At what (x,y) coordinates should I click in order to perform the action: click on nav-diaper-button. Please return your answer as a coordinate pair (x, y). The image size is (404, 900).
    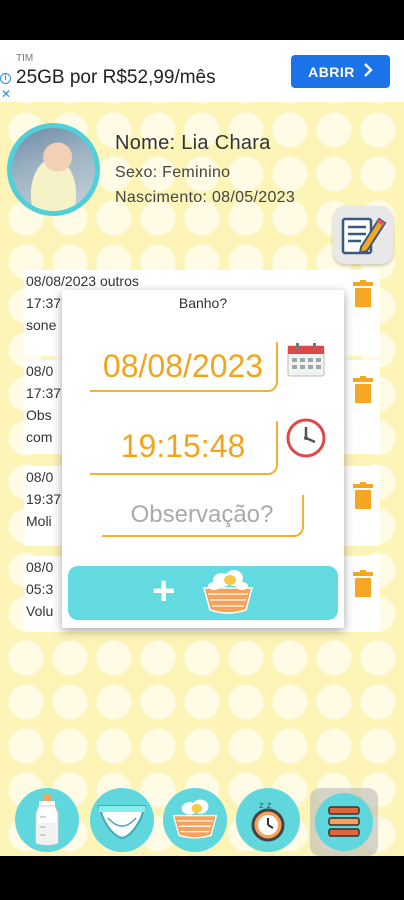
    Looking at the image, I should click on (122, 820).